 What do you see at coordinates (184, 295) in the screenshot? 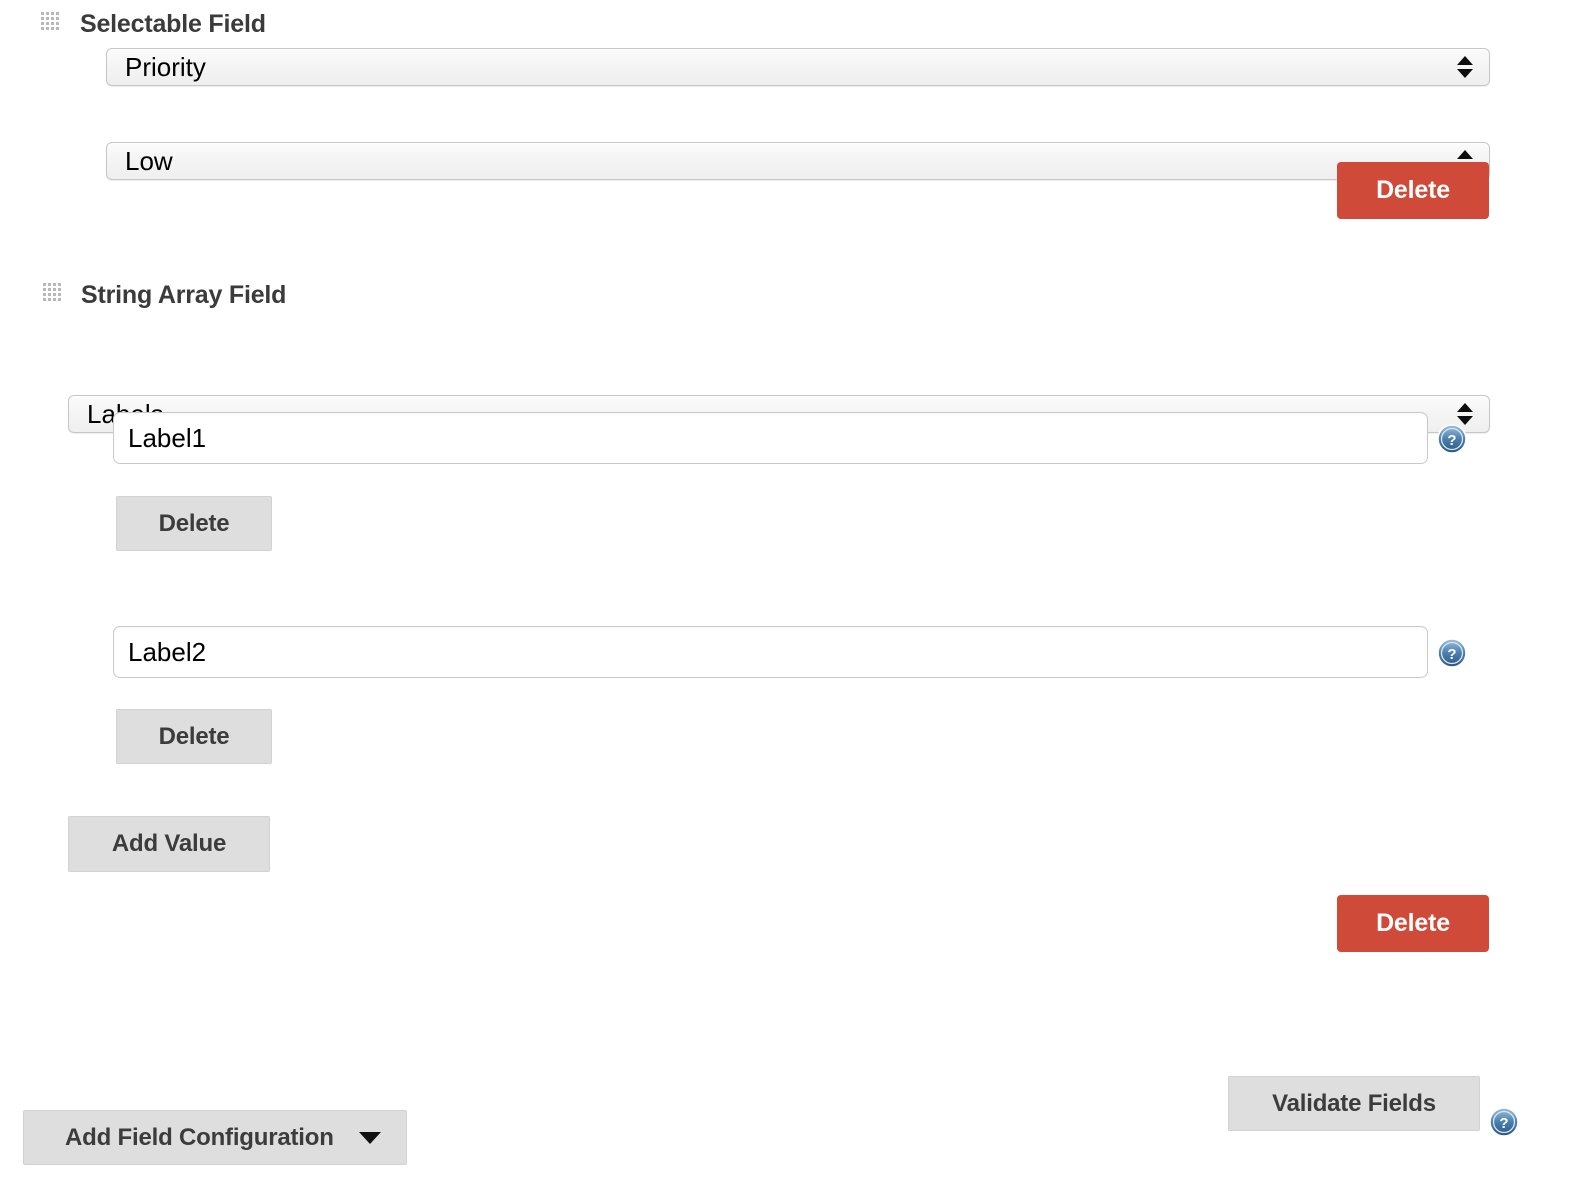
I see `section-title-string-array-field: String Array Field` at bounding box center [184, 295].